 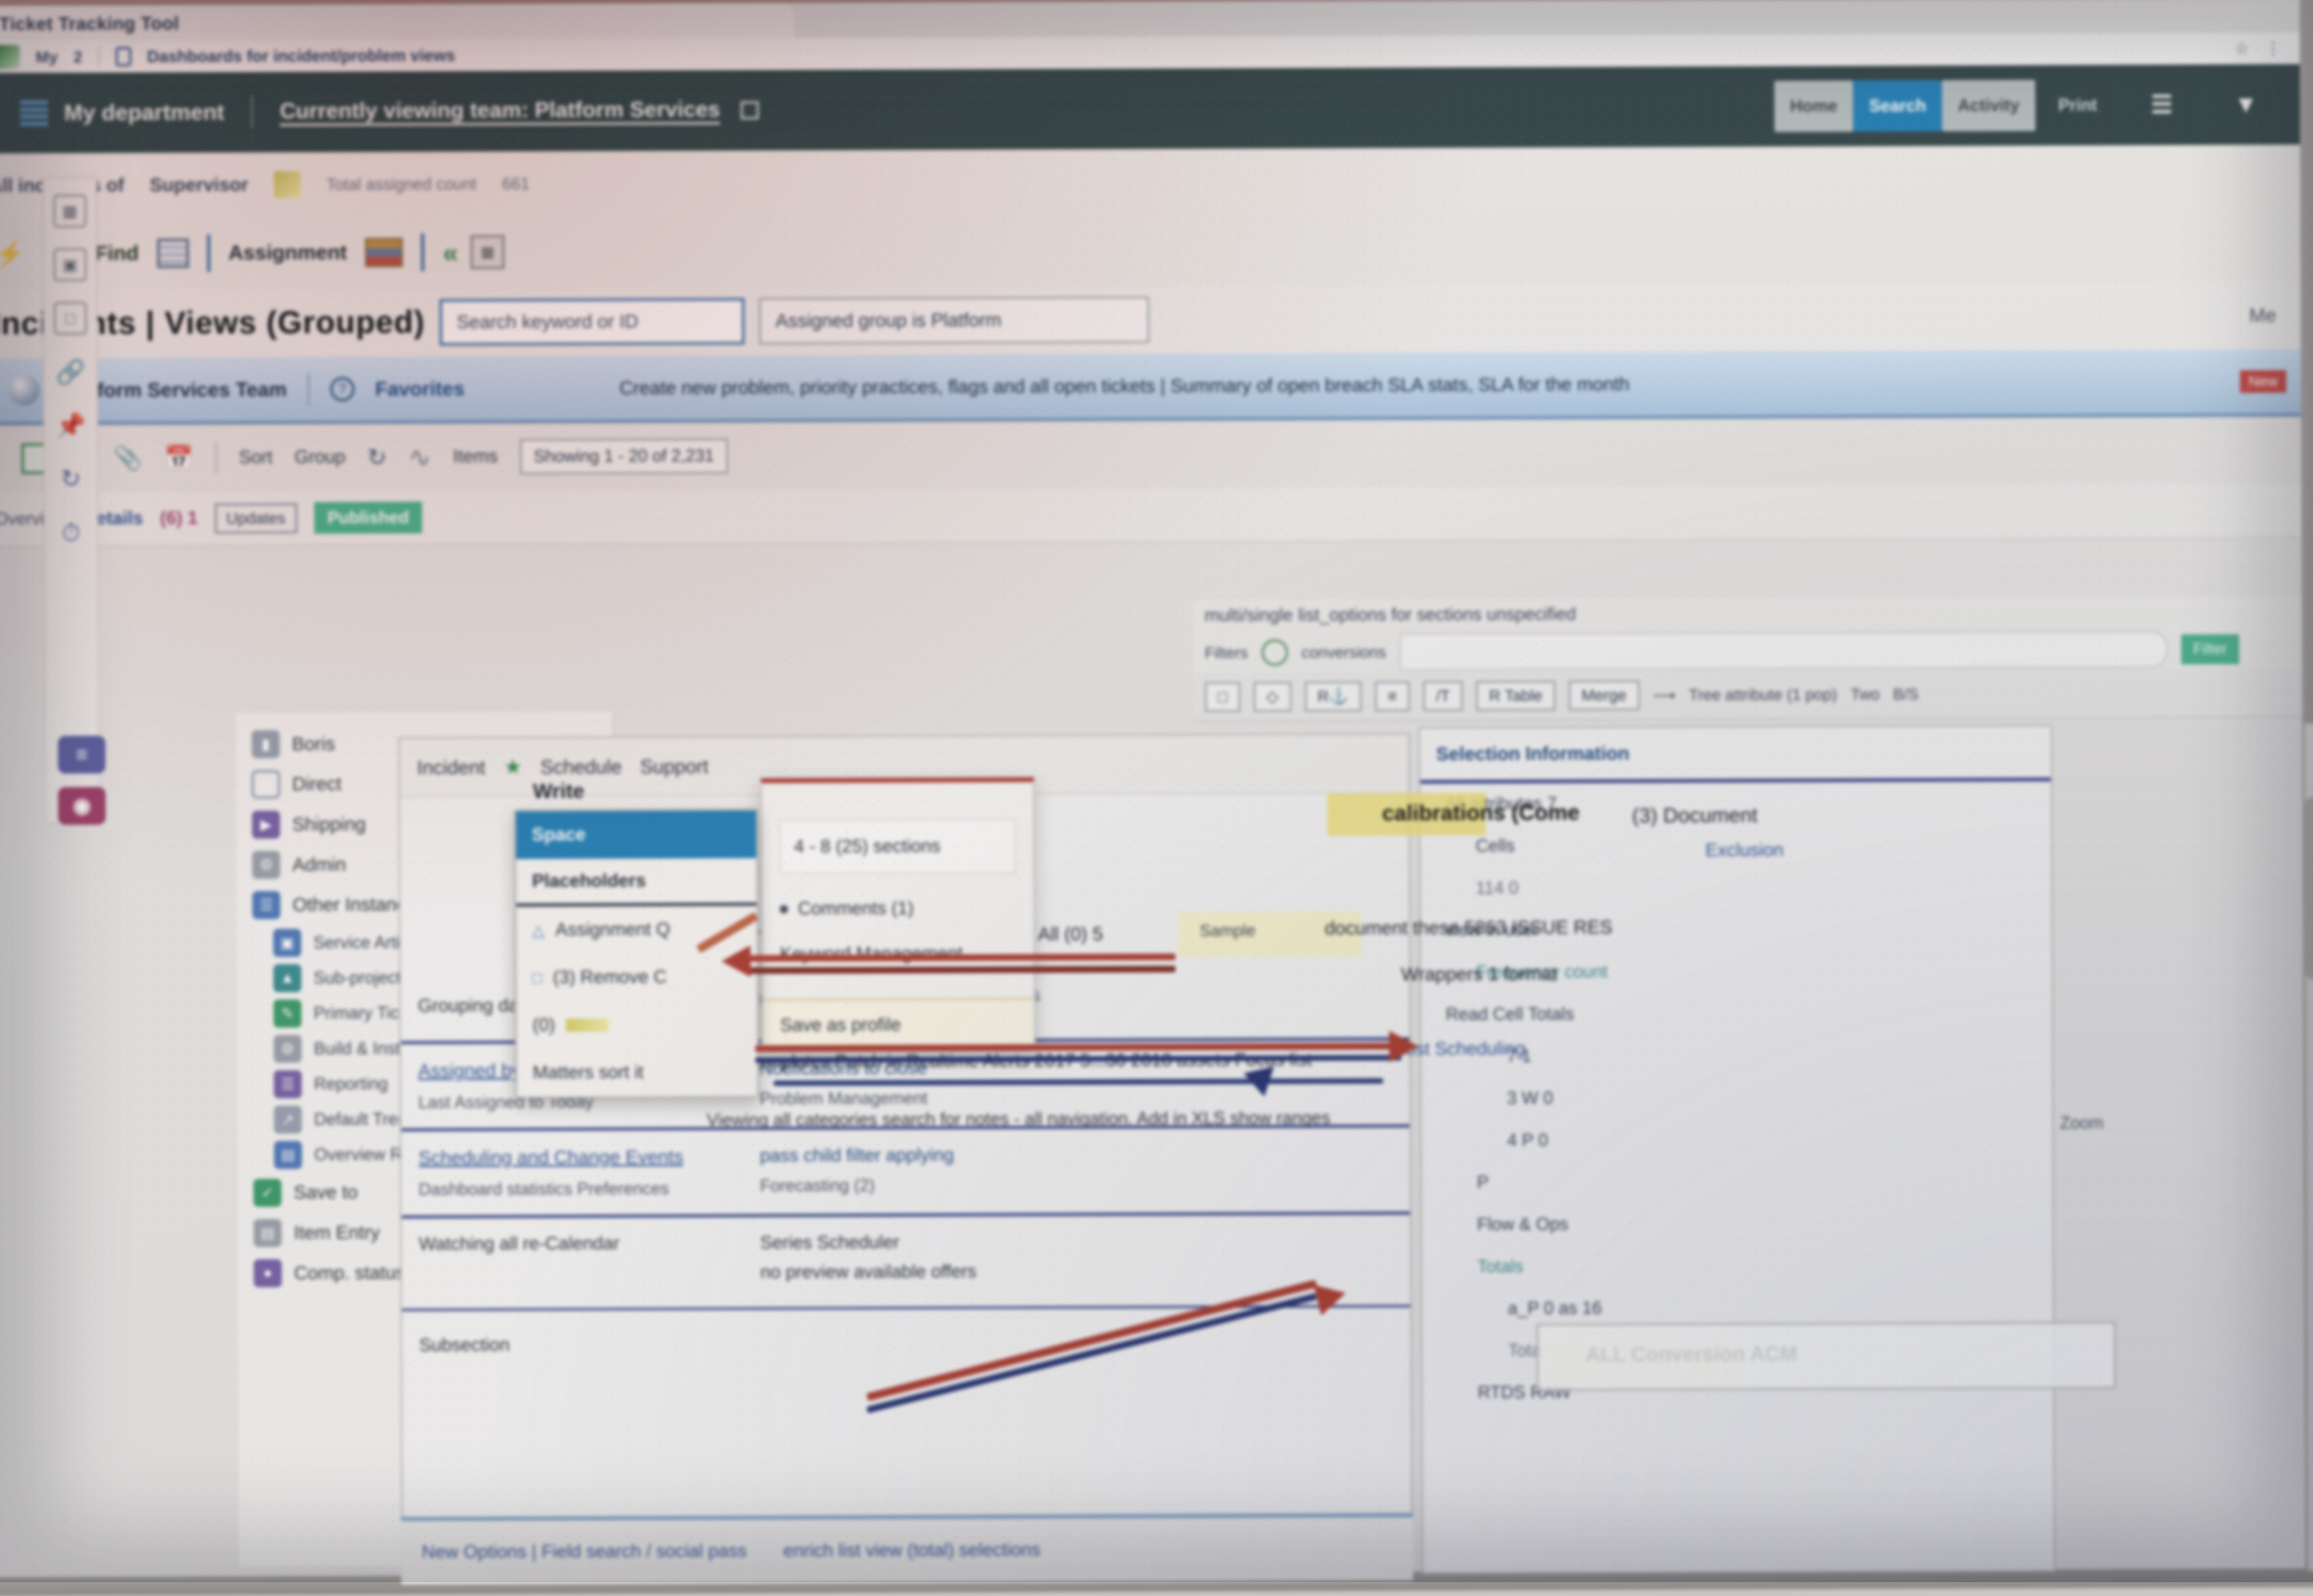 What do you see at coordinates (287, 253) in the screenshot?
I see `assignment-label: Assignment` at bounding box center [287, 253].